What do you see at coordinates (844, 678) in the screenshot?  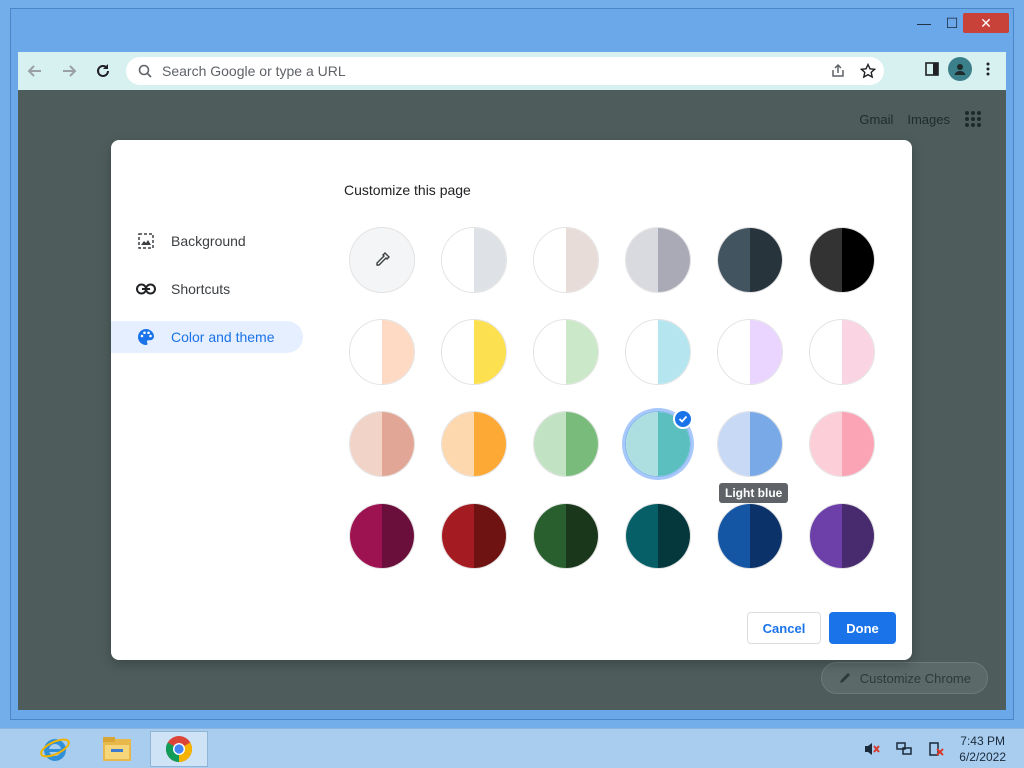 I see `pencil-icon` at bounding box center [844, 678].